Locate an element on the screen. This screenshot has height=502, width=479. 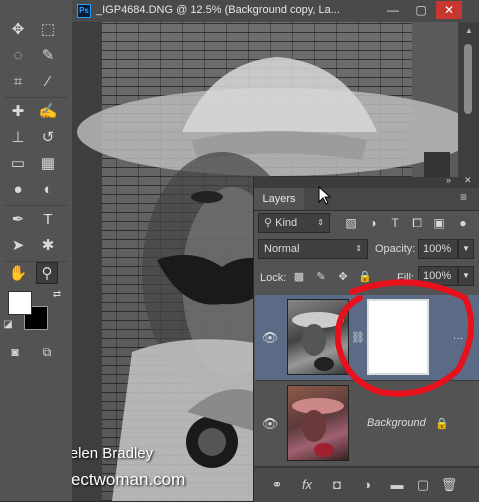
scrollbar-thumb is located at coordinates (468, 79).